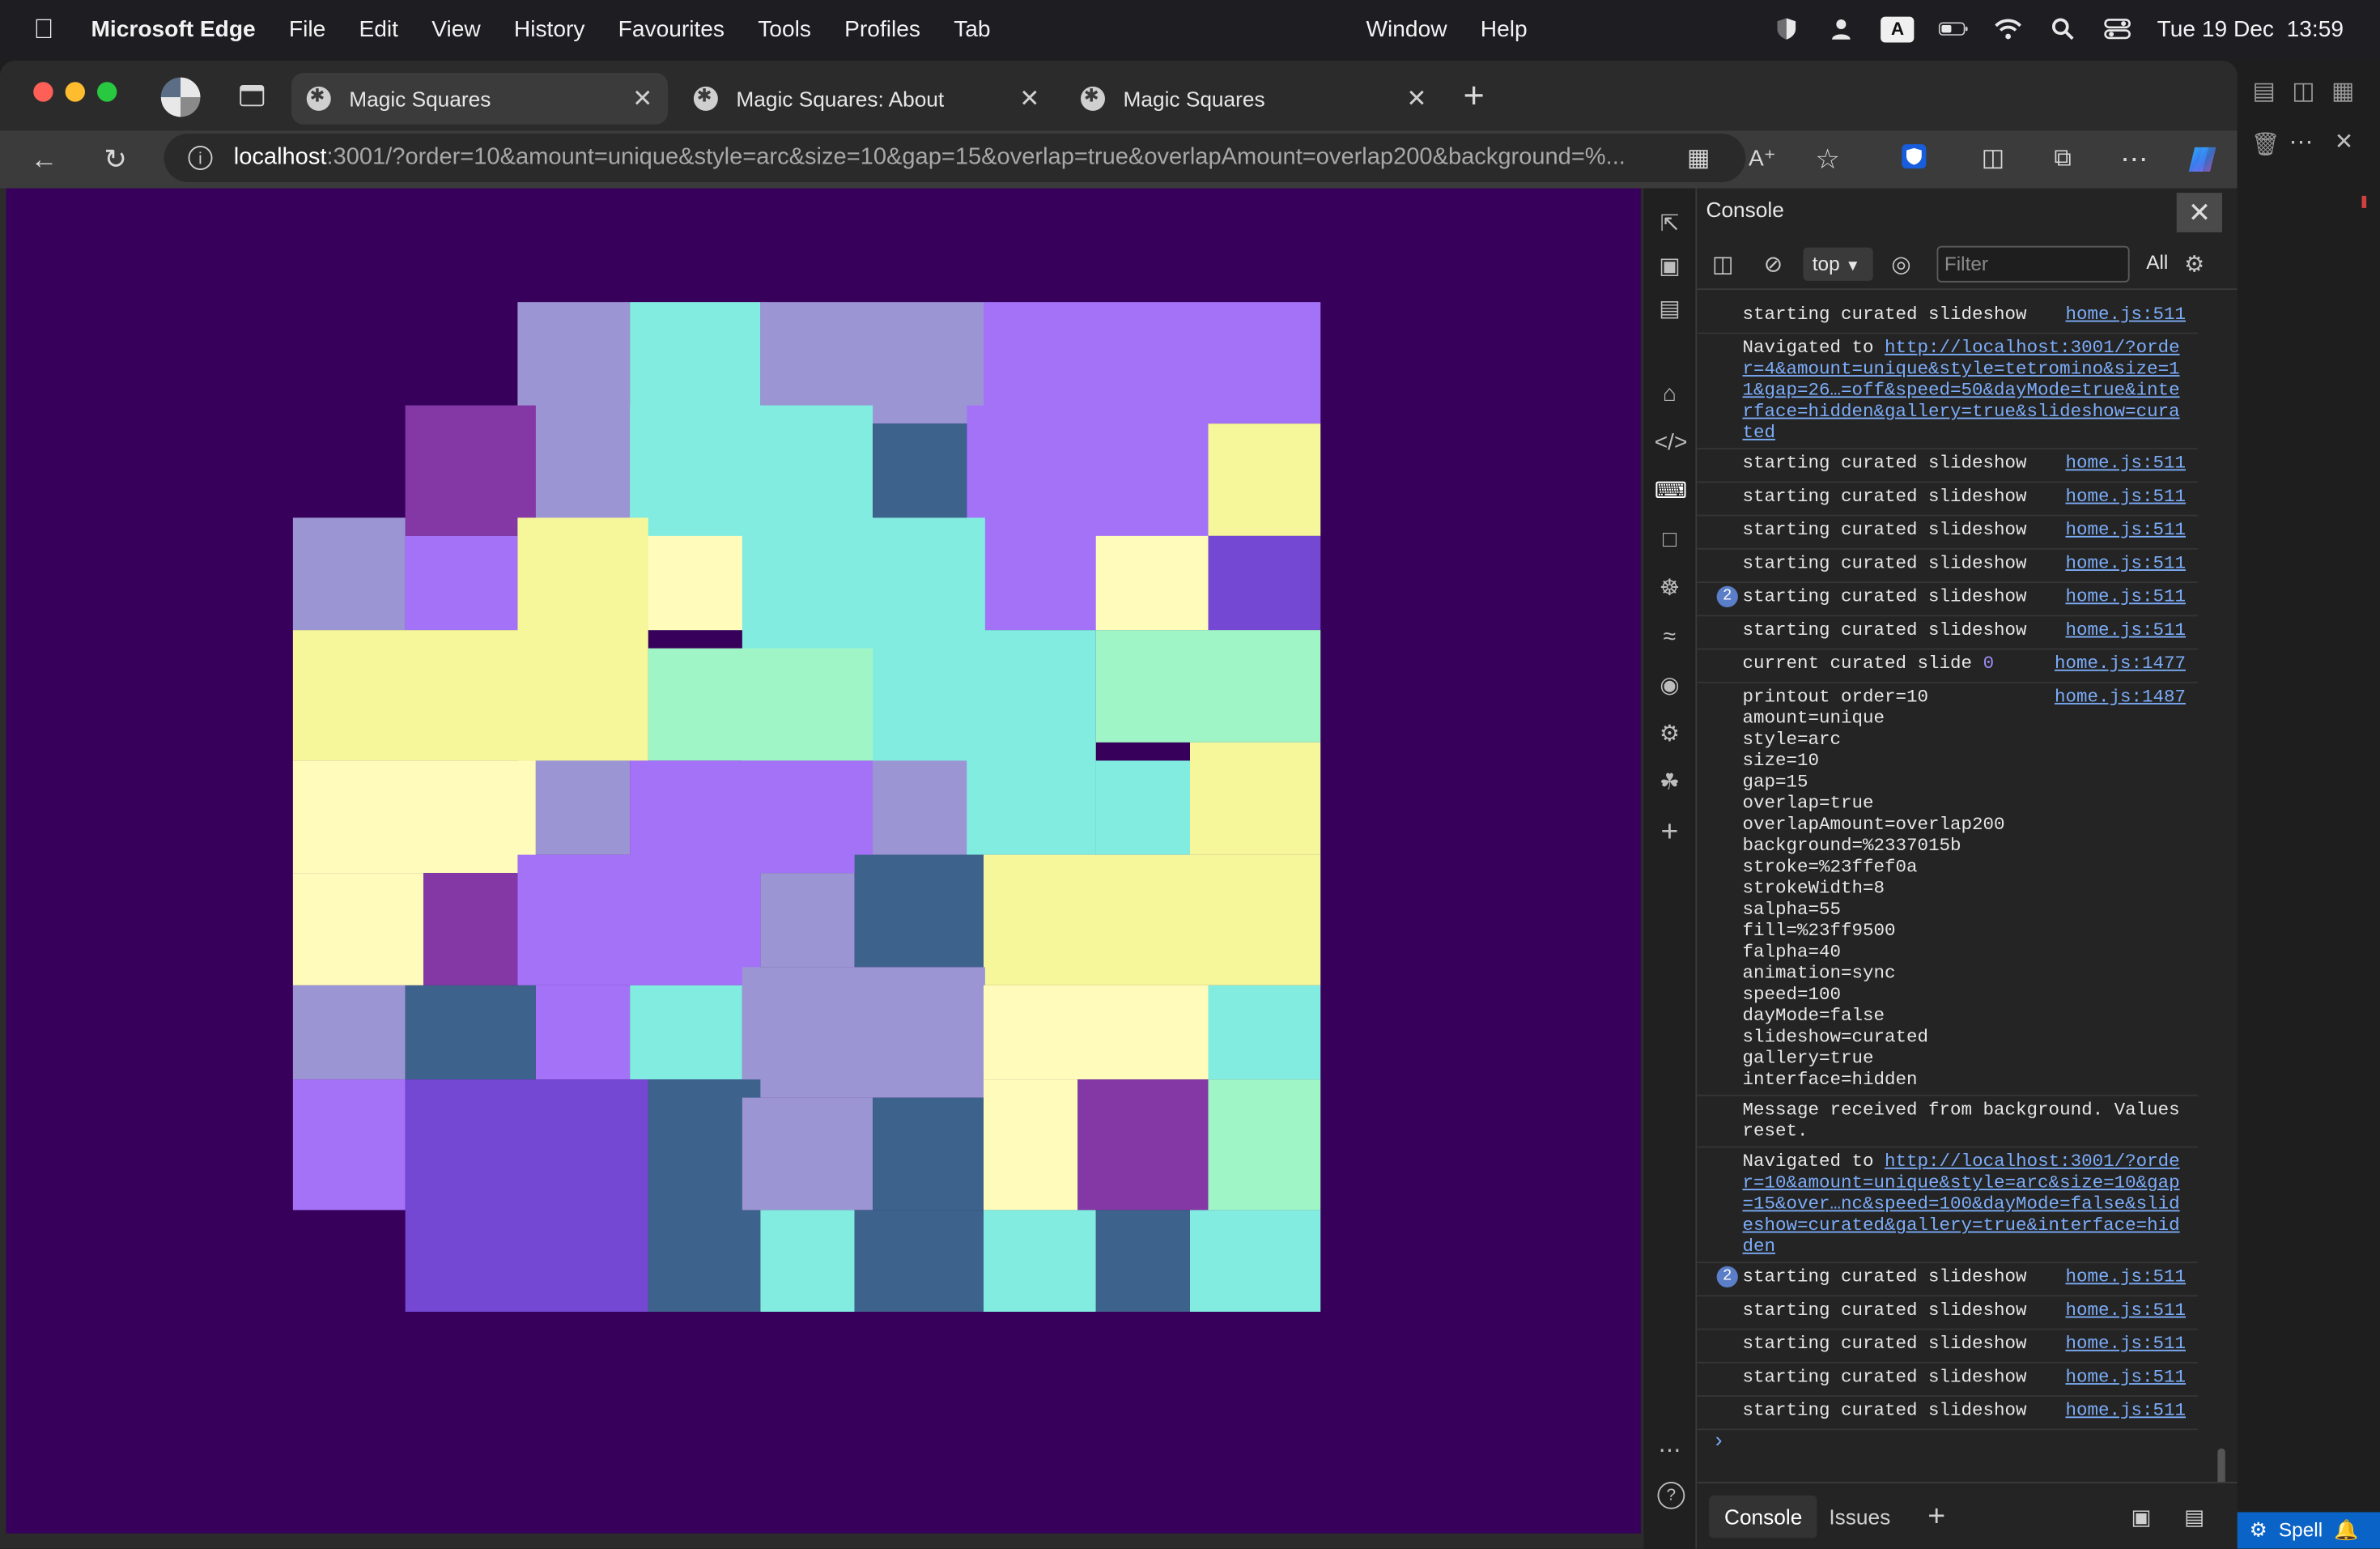 This screenshot has height=1549, width=2380. What do you see at coordinates (1670, 1451) in the screenshot?
I see `more-options-icon: ⋯` at bounding box center [1670, 1451].